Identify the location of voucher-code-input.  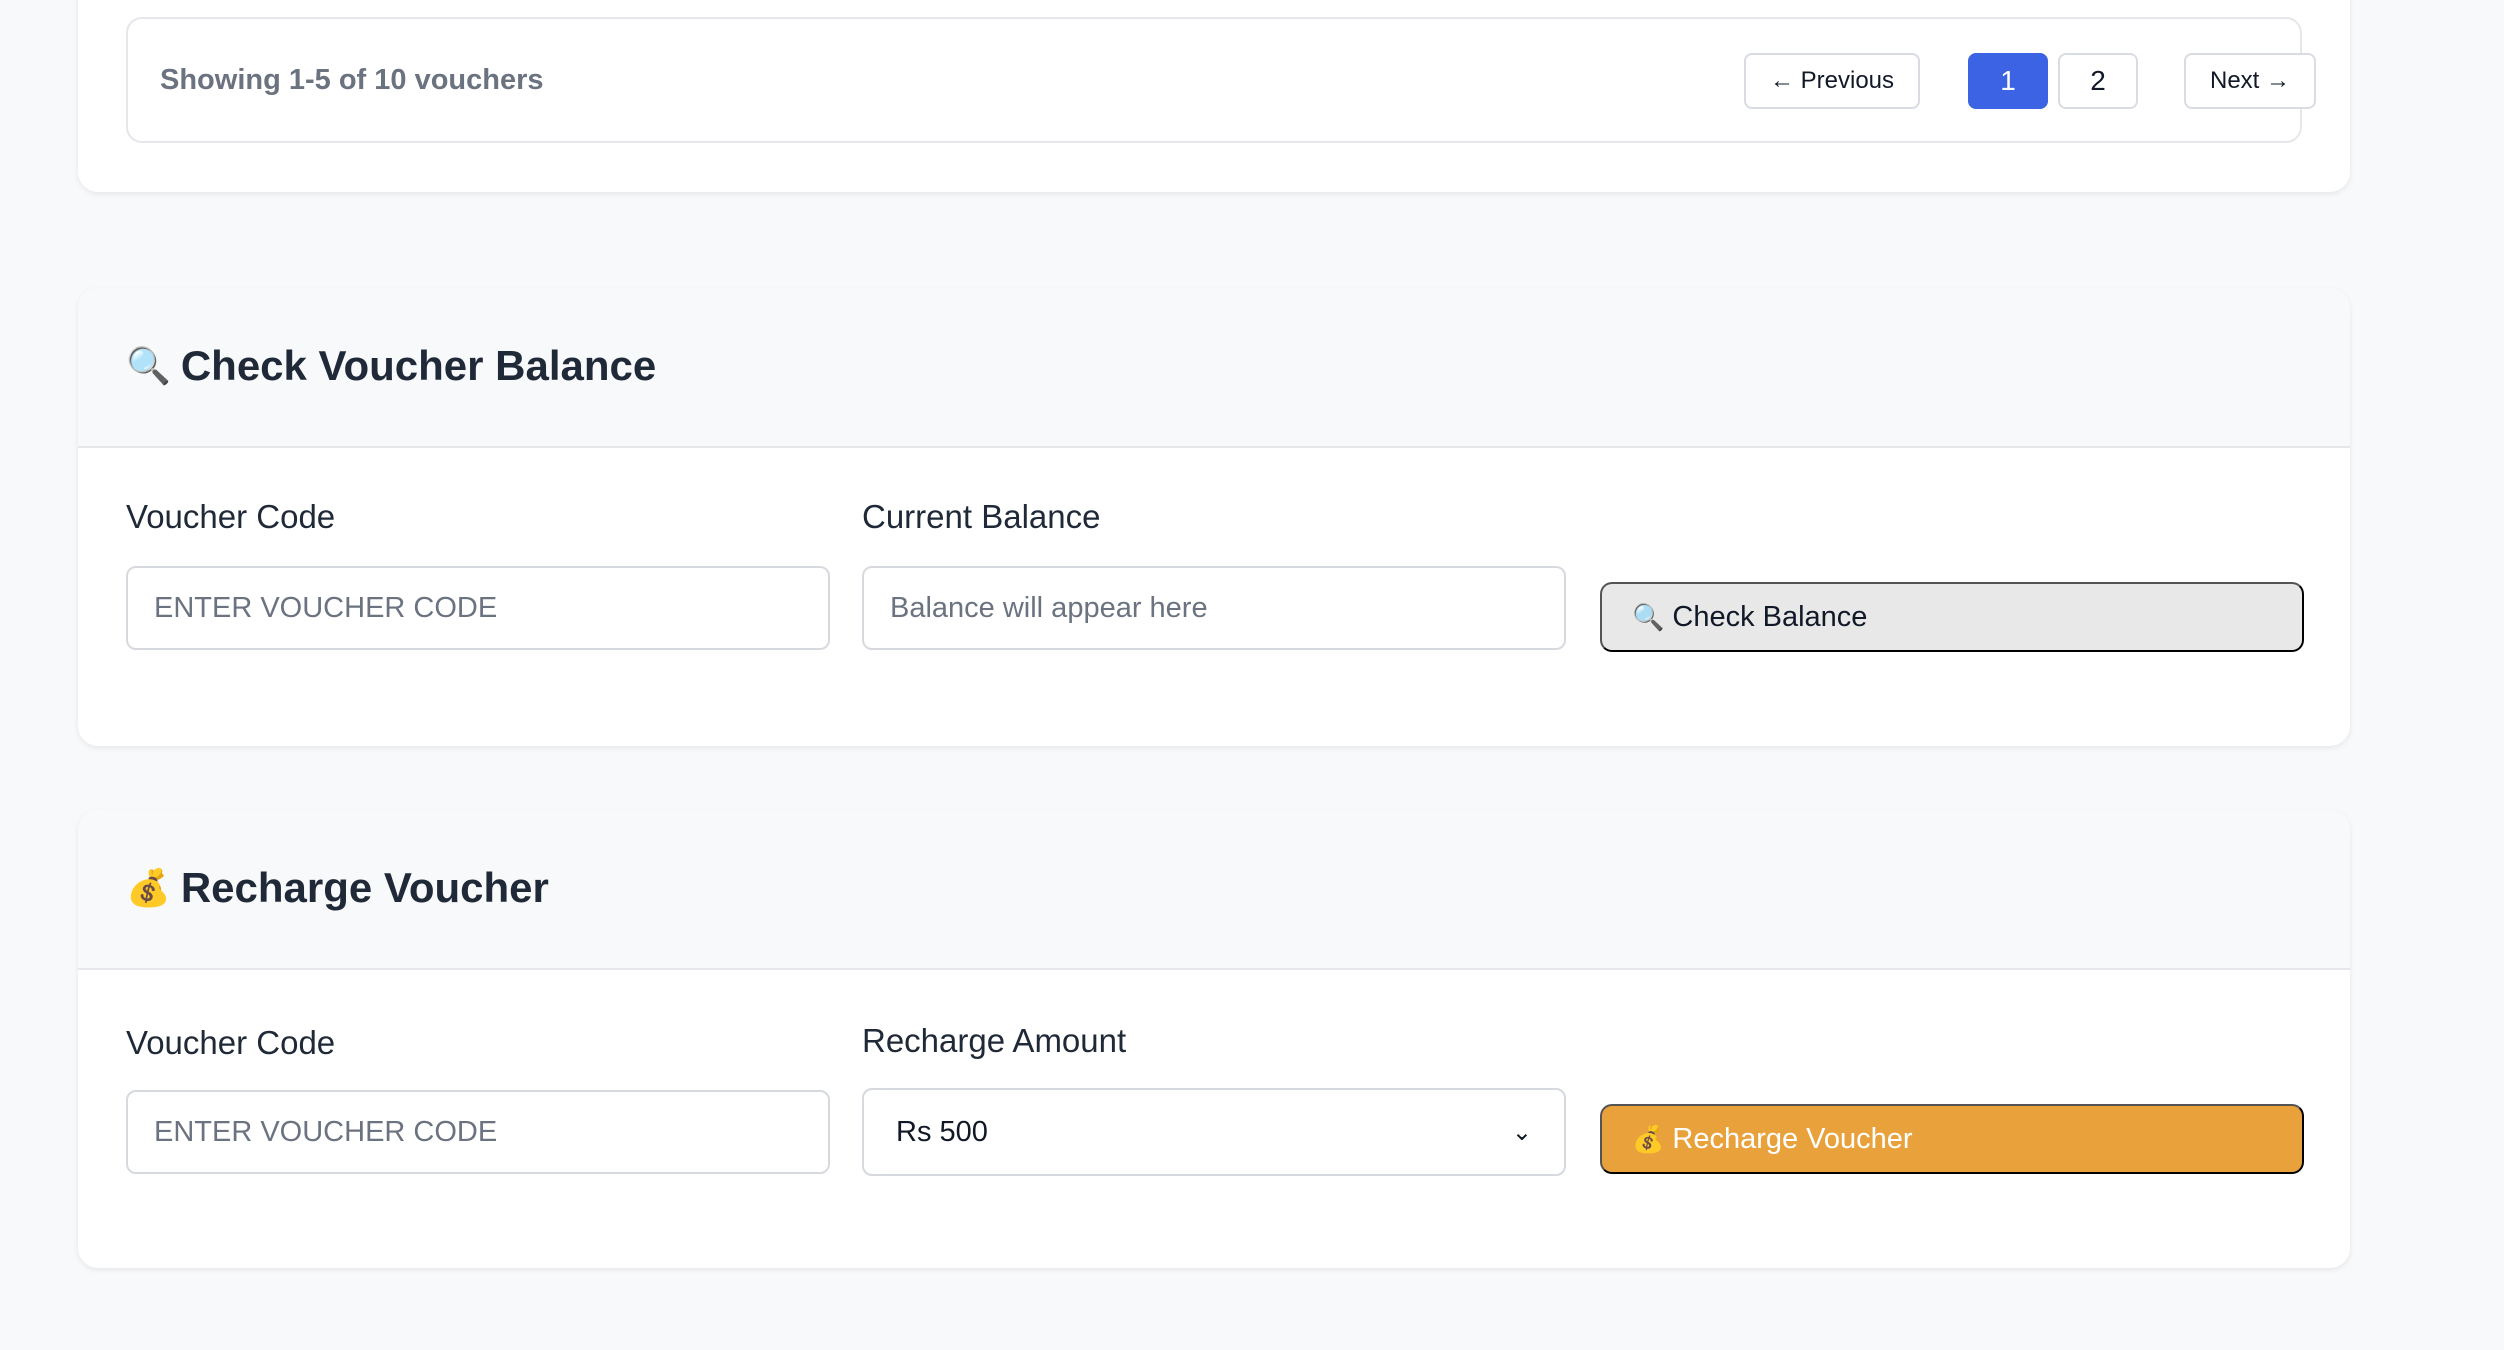
(478, 608).